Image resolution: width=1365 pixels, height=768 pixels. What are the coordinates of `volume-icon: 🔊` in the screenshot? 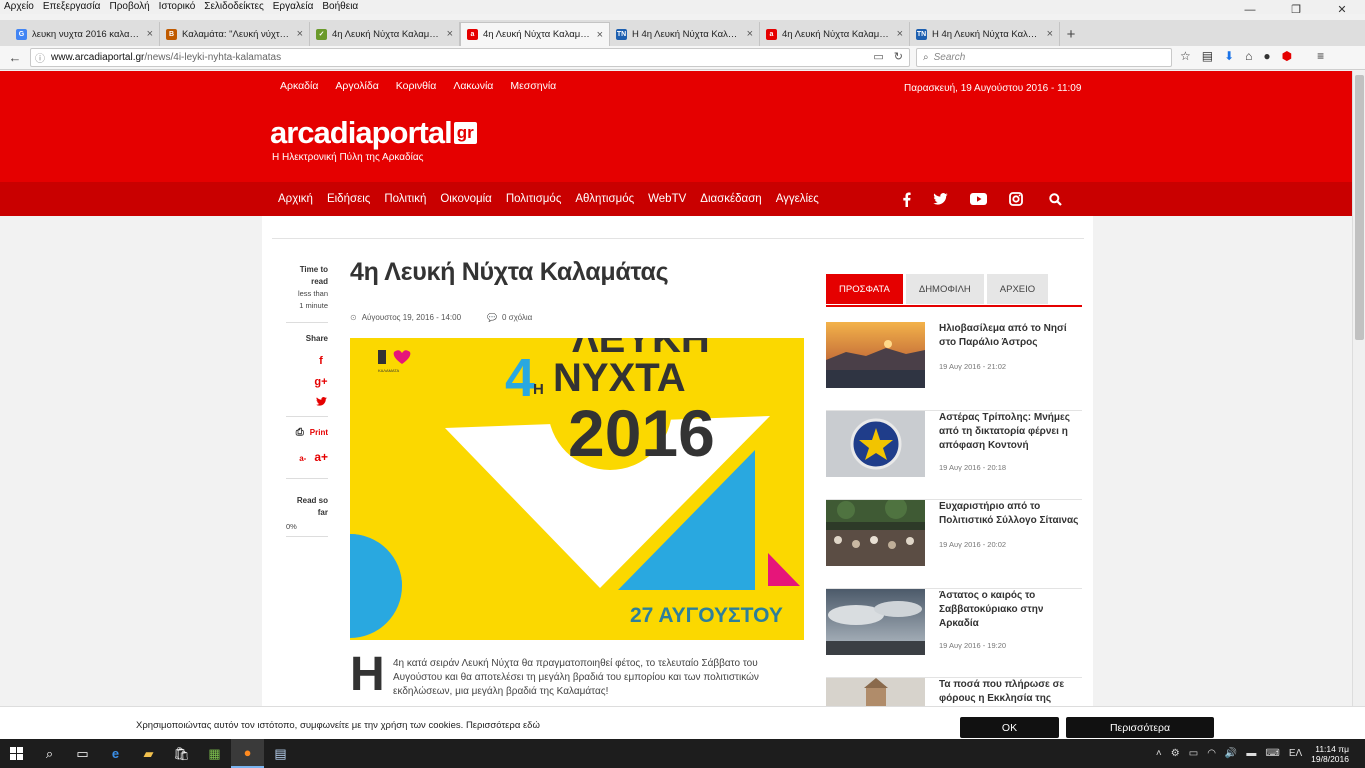 It's located at (1231, 753).